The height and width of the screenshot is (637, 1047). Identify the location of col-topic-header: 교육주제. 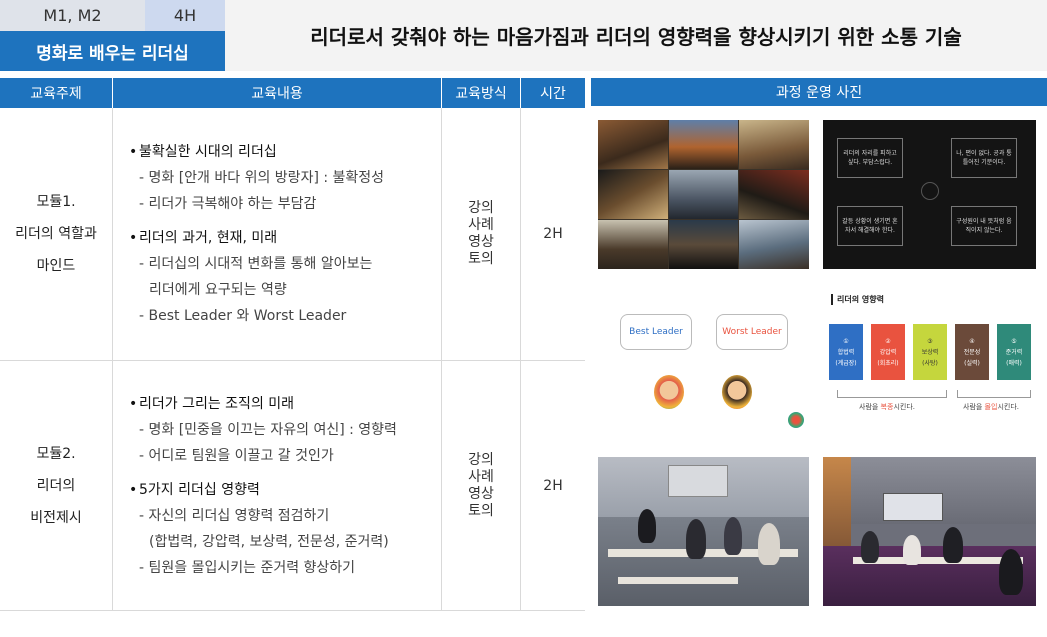
(56, 93).